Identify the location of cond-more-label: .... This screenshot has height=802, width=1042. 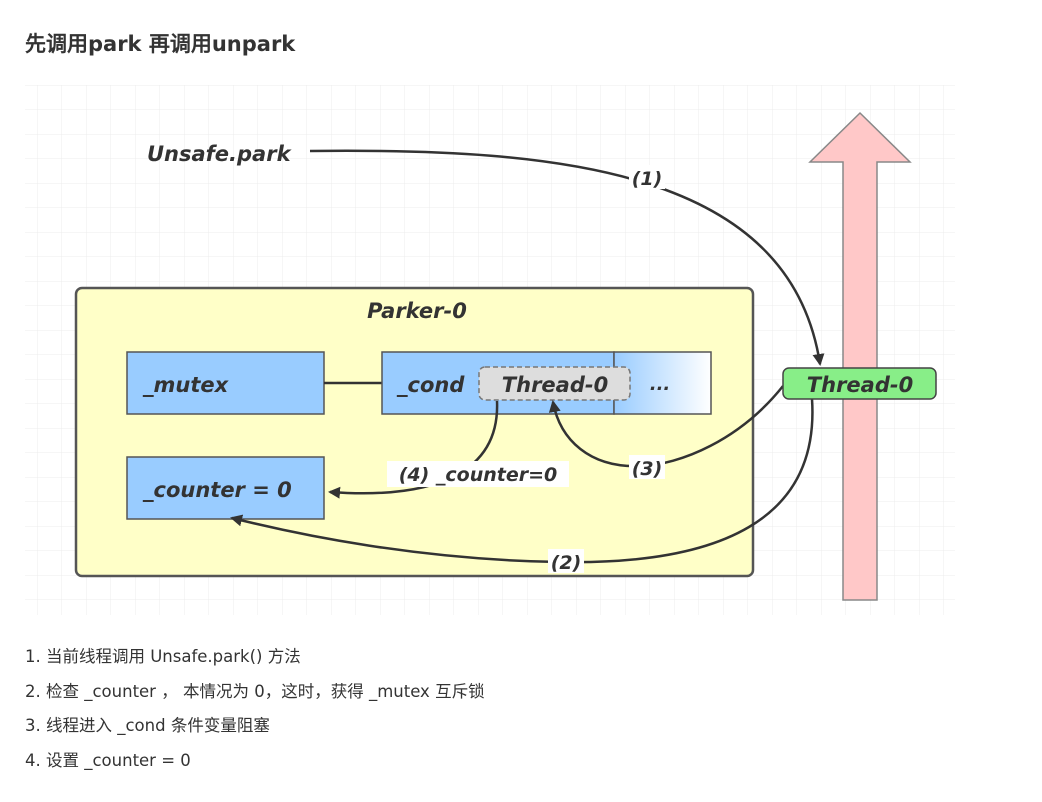
(660, 384).